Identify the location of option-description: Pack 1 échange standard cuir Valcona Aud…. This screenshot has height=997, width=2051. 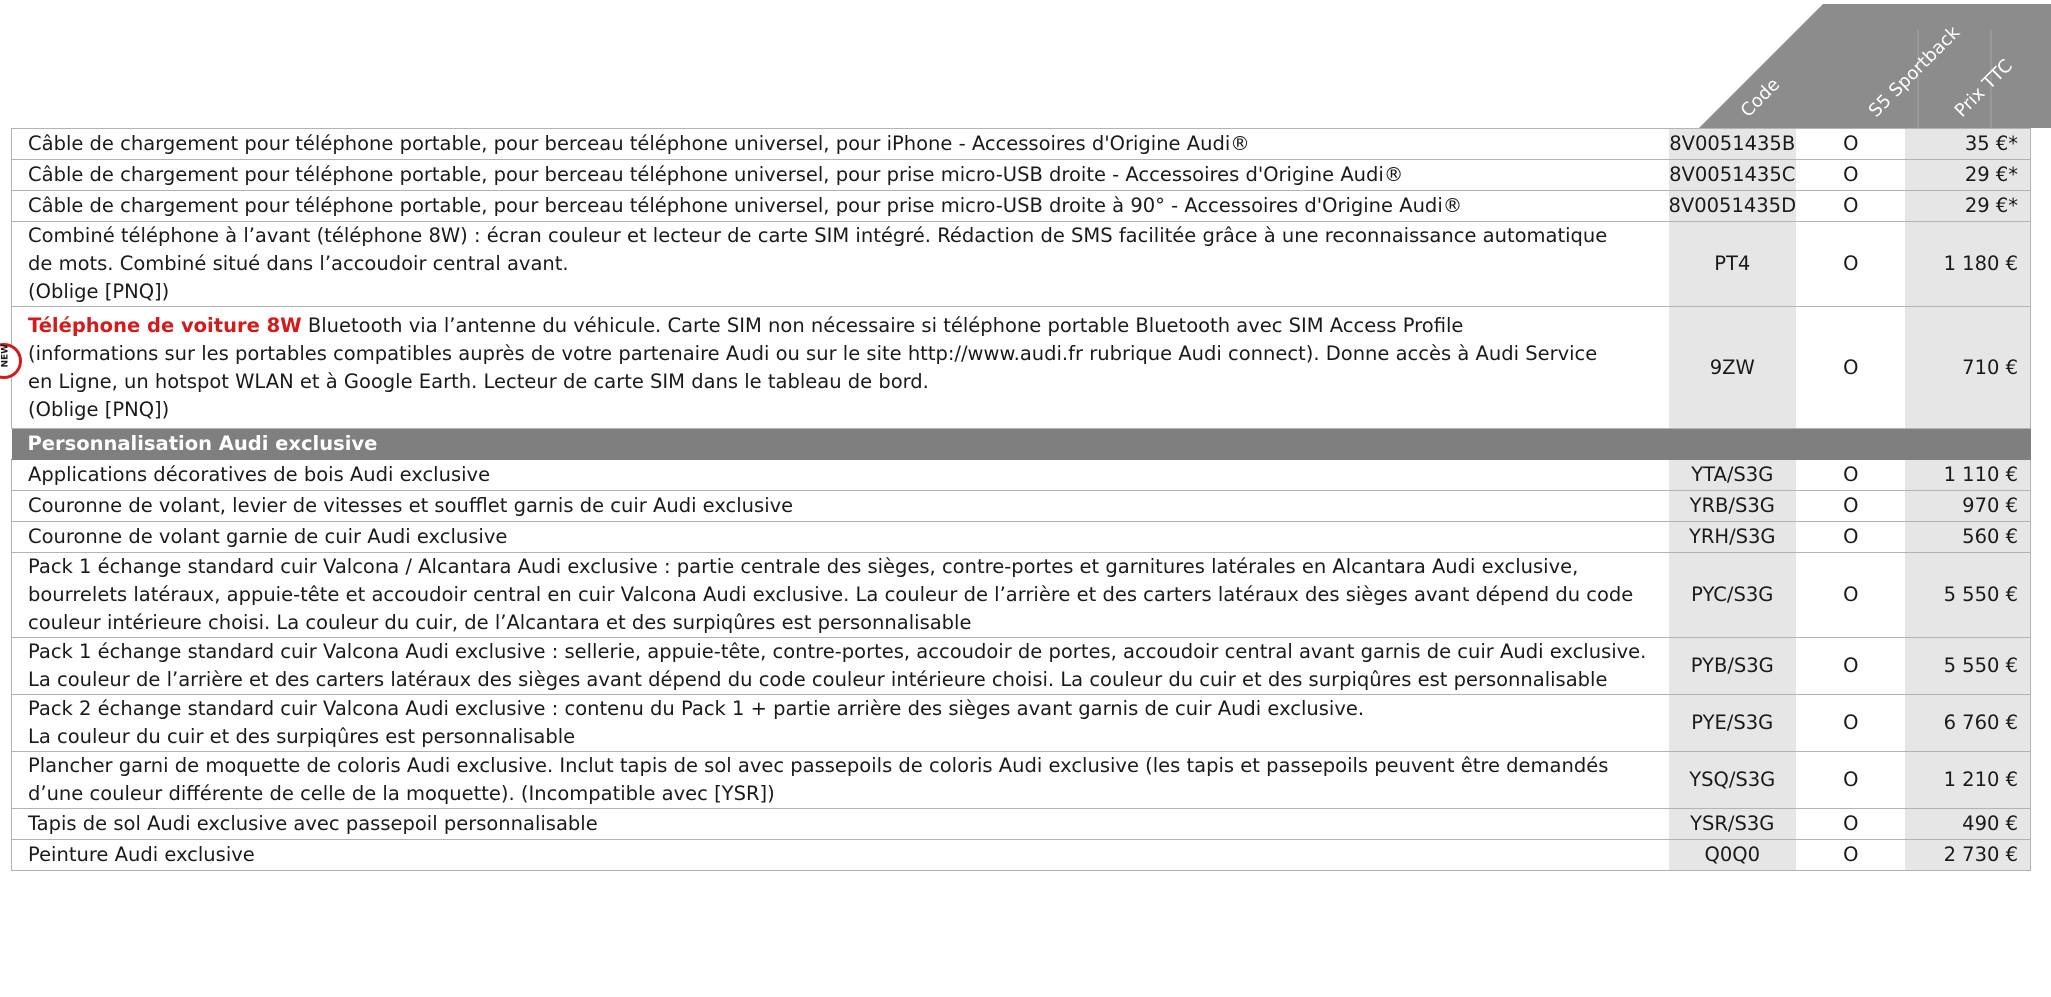
(837, 665).